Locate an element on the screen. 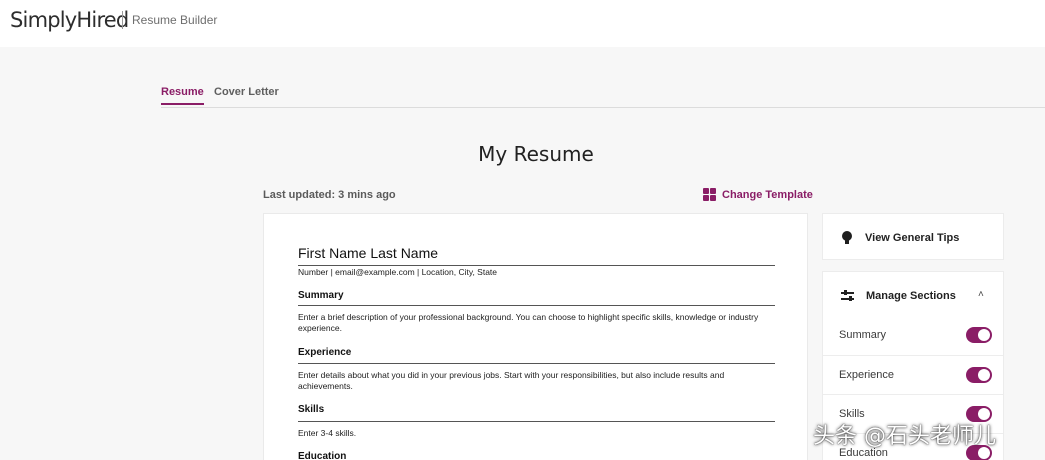 The image size is (1045, 460). page-title: My Resume is located at coordinates (536, 154).